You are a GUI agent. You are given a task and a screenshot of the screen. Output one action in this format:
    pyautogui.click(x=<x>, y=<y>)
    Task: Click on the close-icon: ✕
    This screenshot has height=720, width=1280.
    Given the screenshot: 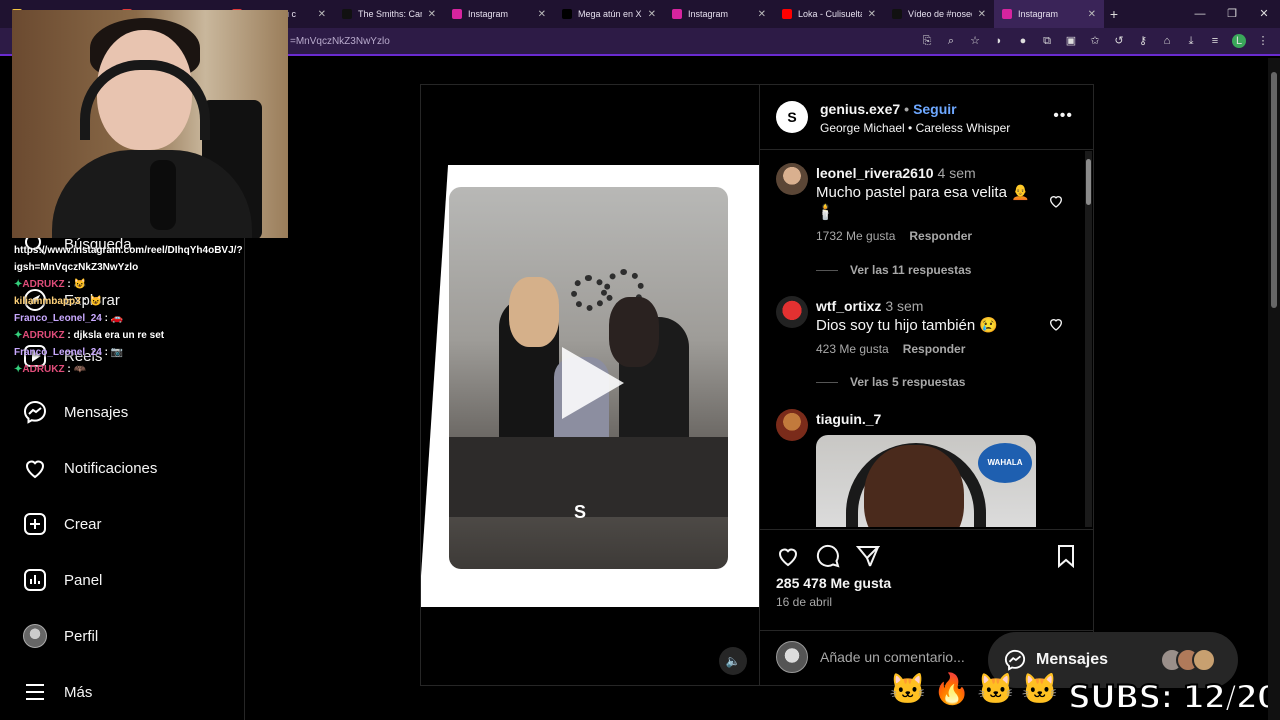 What is the action you would take?
    pyautogui.click(x=1264, y=14)
    